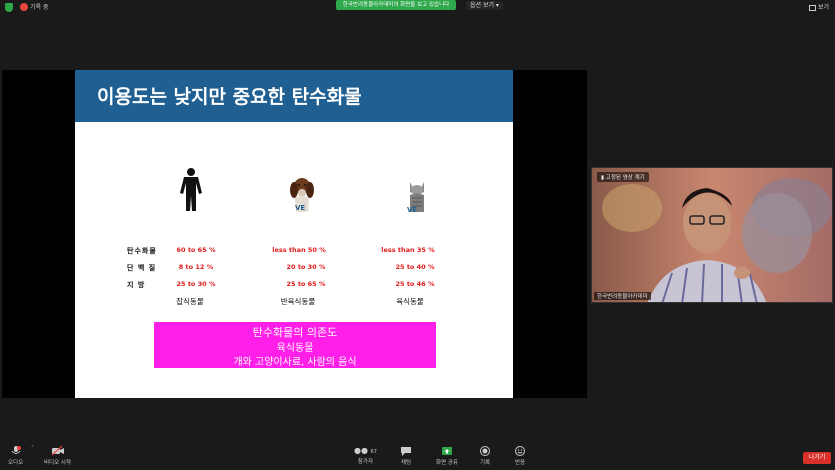  I want to click on highlight-line-3: 개와 고양이사료, 사람의 음식, so click(295, 362).